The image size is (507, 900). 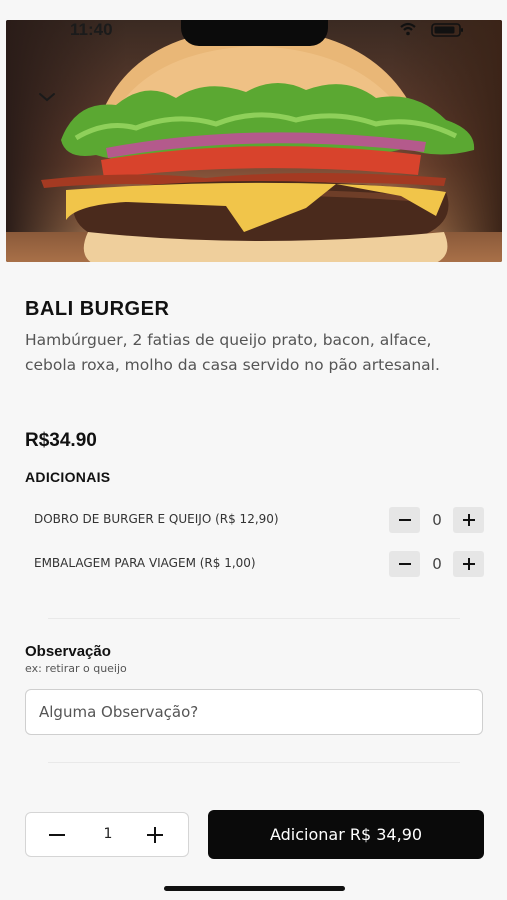 I want to click on wifi-icon, so click(x=408, y=29).